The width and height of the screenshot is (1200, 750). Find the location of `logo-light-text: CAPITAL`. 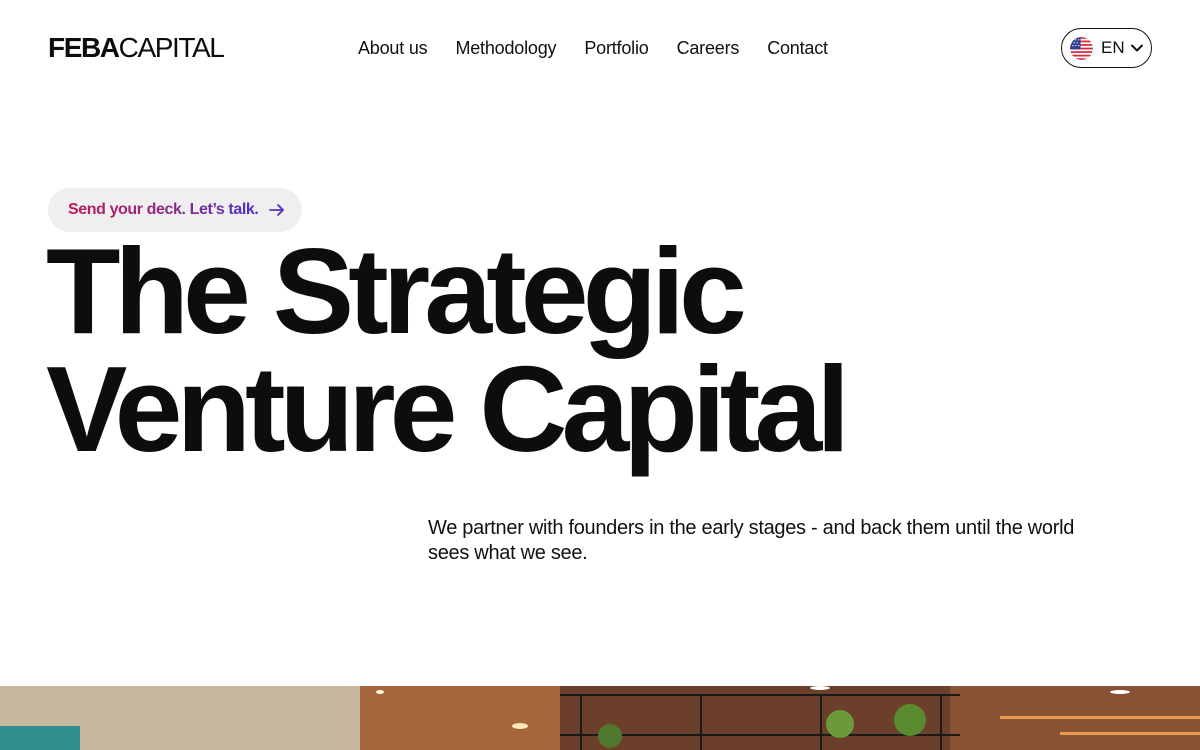

logo-light-text: CAPITAL is located at coordinates (171, 47).